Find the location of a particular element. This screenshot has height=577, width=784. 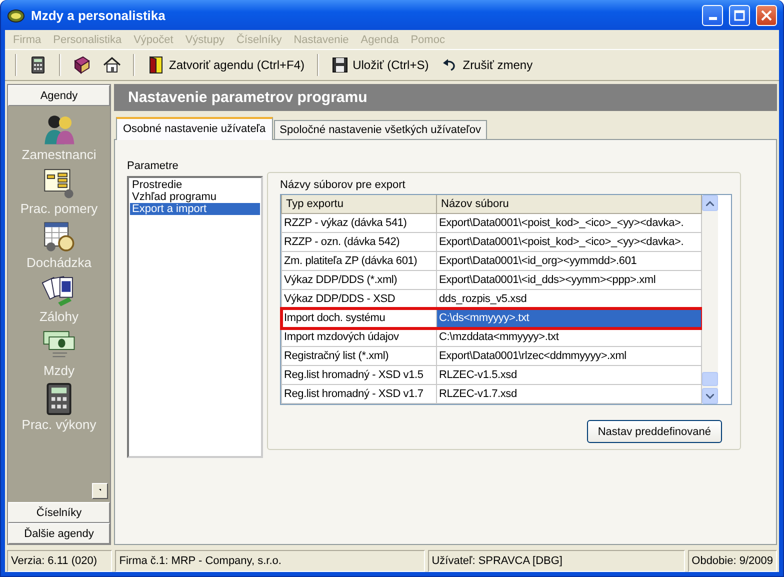

table-cell: C:\ds<mmyyyy>.txt is located at coordinates (569, 318).